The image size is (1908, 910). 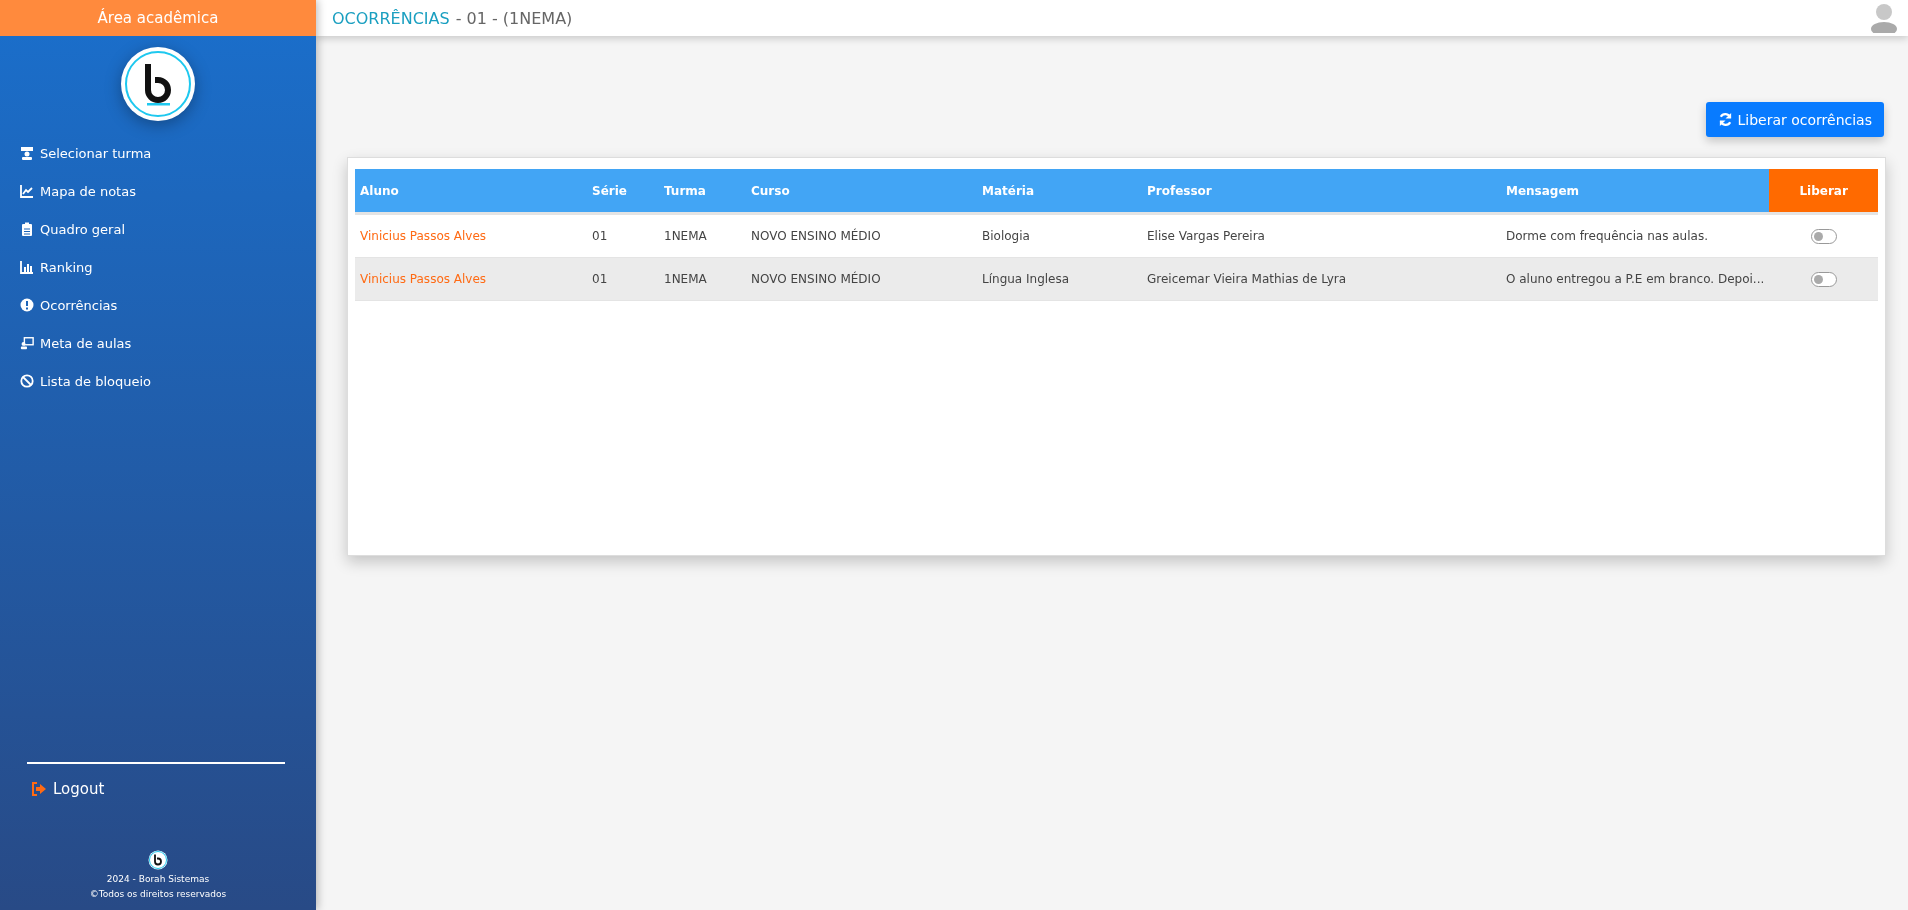 What do you see at coordinates (1321, 191) in the screenshot?
I see `column-header: Professor` at bounding box center [1321, 191].